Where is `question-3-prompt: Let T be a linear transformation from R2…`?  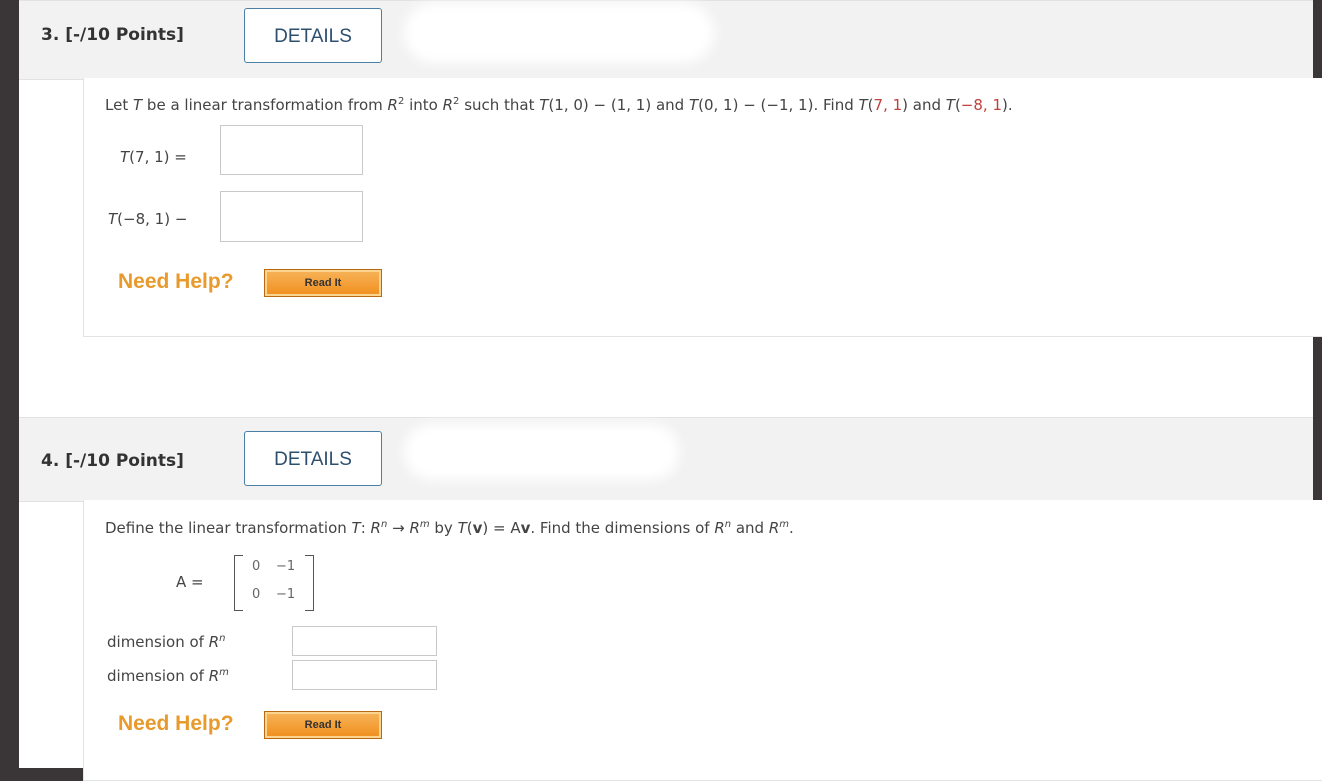
question-3-prompt: Let T be a linear transformation from R2… is located at coordinates (559, 105).